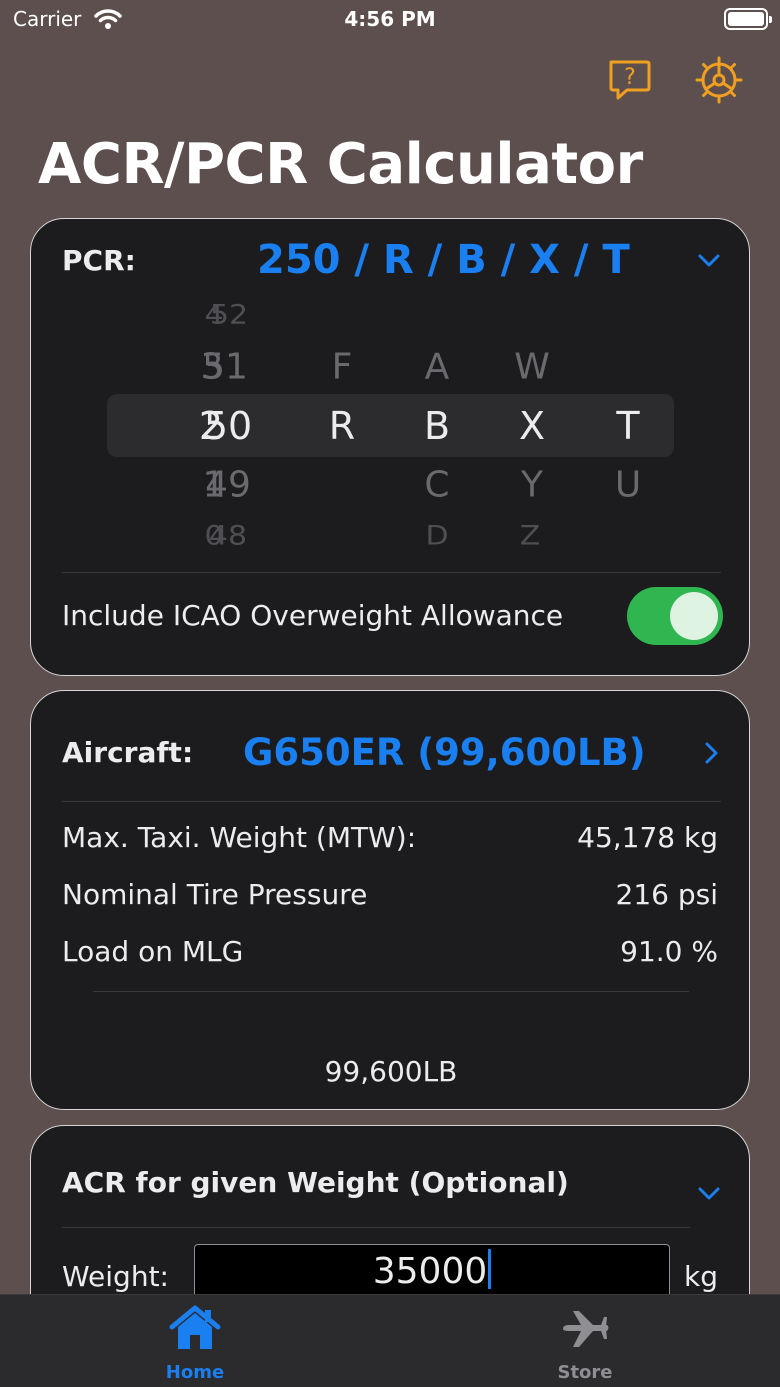 The image size is (780, 1387). What do you see at coordinates (313, 615) in the screenshot?
I see `overweight-label: Include ICAO Overweight Allowance` at bounding box center [313, 615].